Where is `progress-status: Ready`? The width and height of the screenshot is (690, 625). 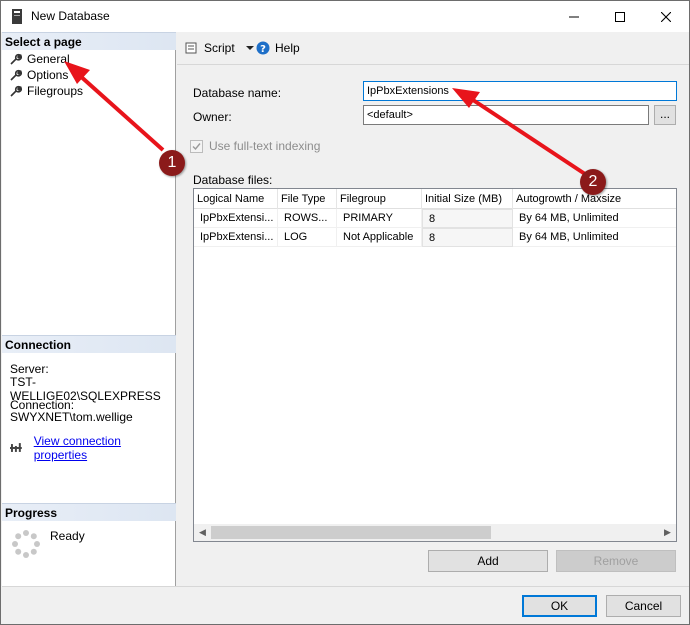 progress-status: Ready is located at coordinates (67, 536).